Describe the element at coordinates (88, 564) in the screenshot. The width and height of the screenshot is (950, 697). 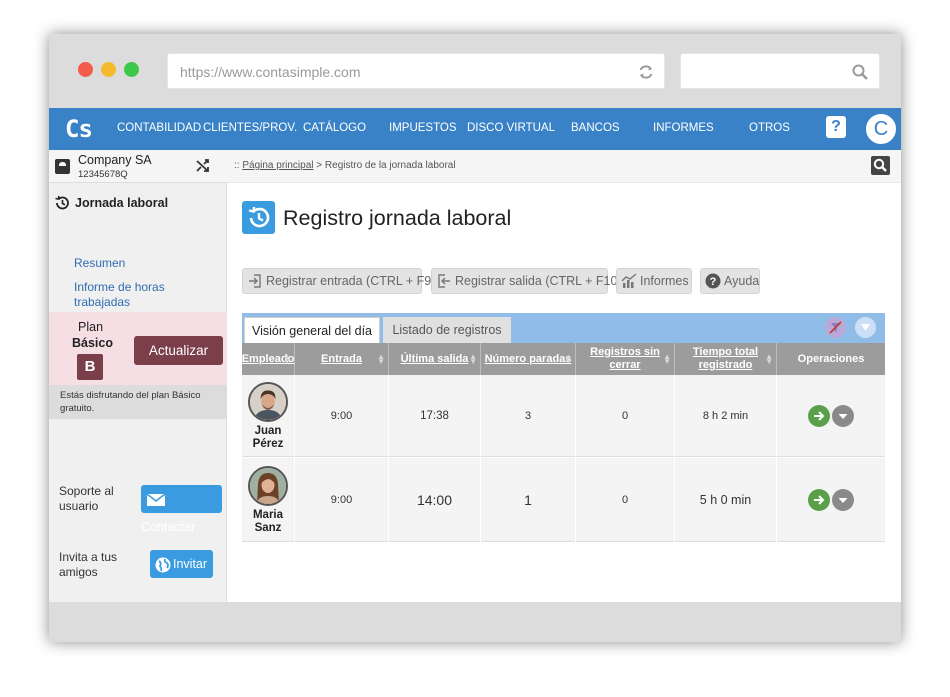
I see `invite-label: Invita a tus amigos` at that location.